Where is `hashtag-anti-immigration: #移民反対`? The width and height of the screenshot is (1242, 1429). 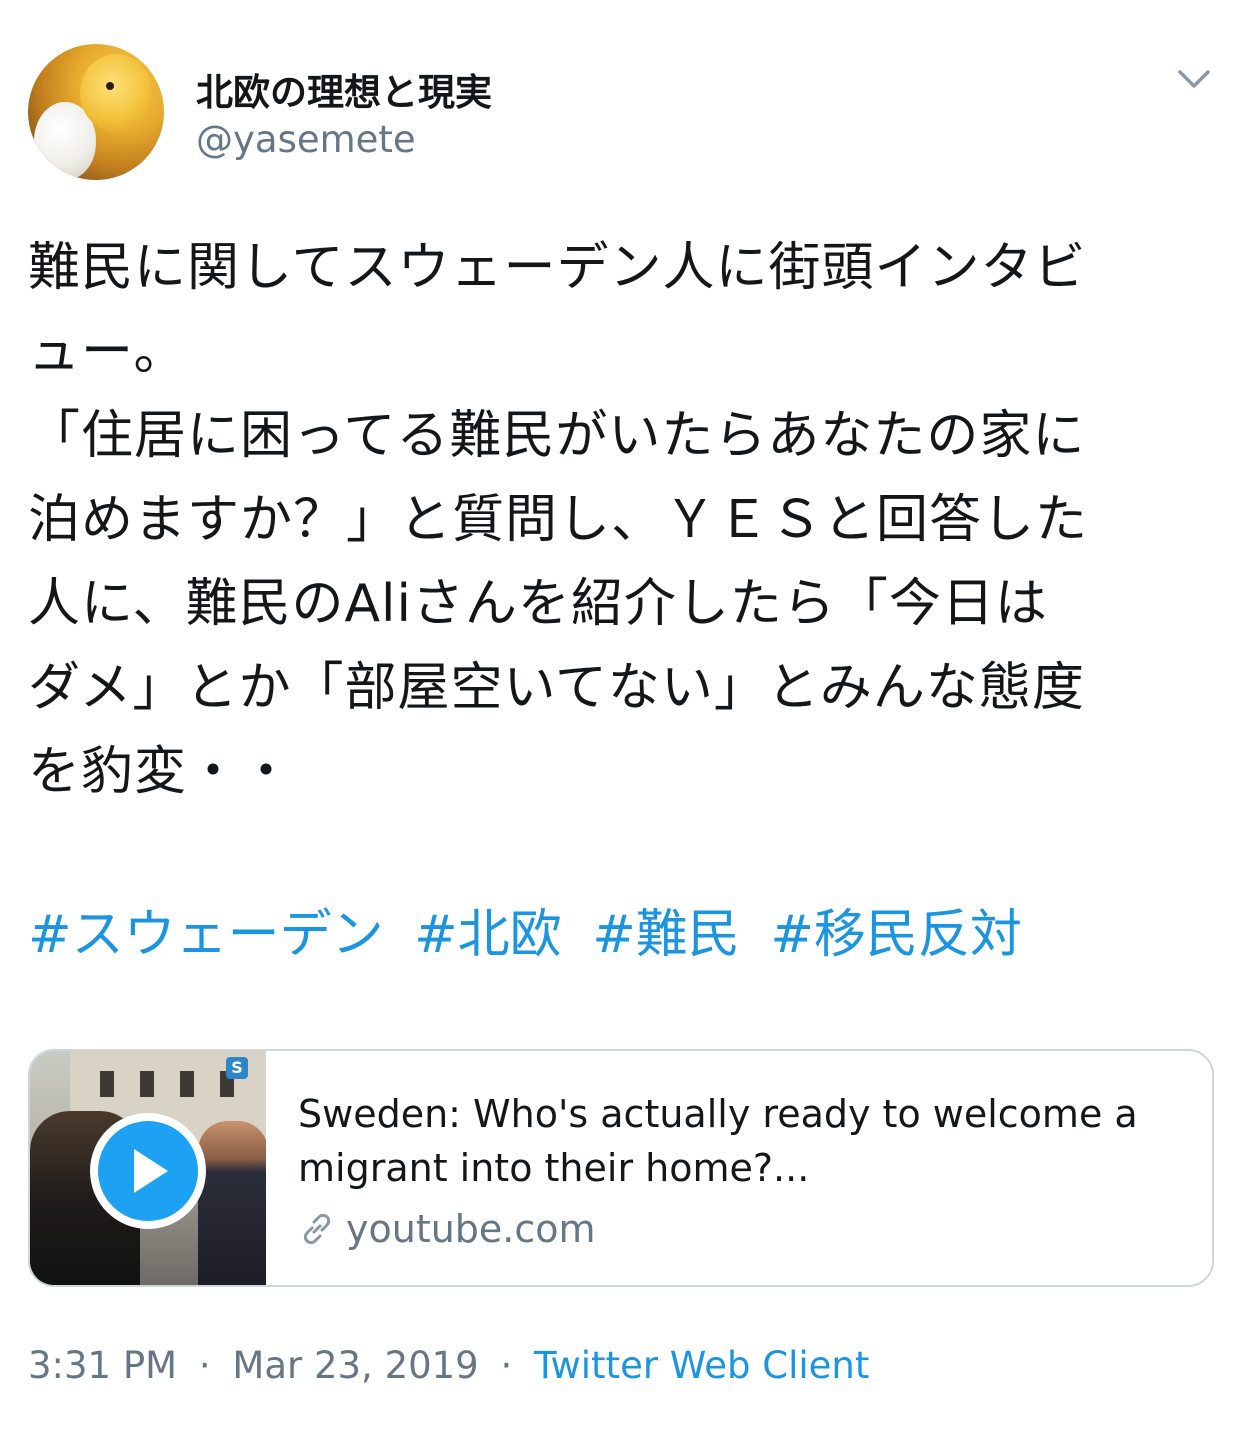
hashtag-anti-immigration: #移民反対 is located at coordinates (896, 935).